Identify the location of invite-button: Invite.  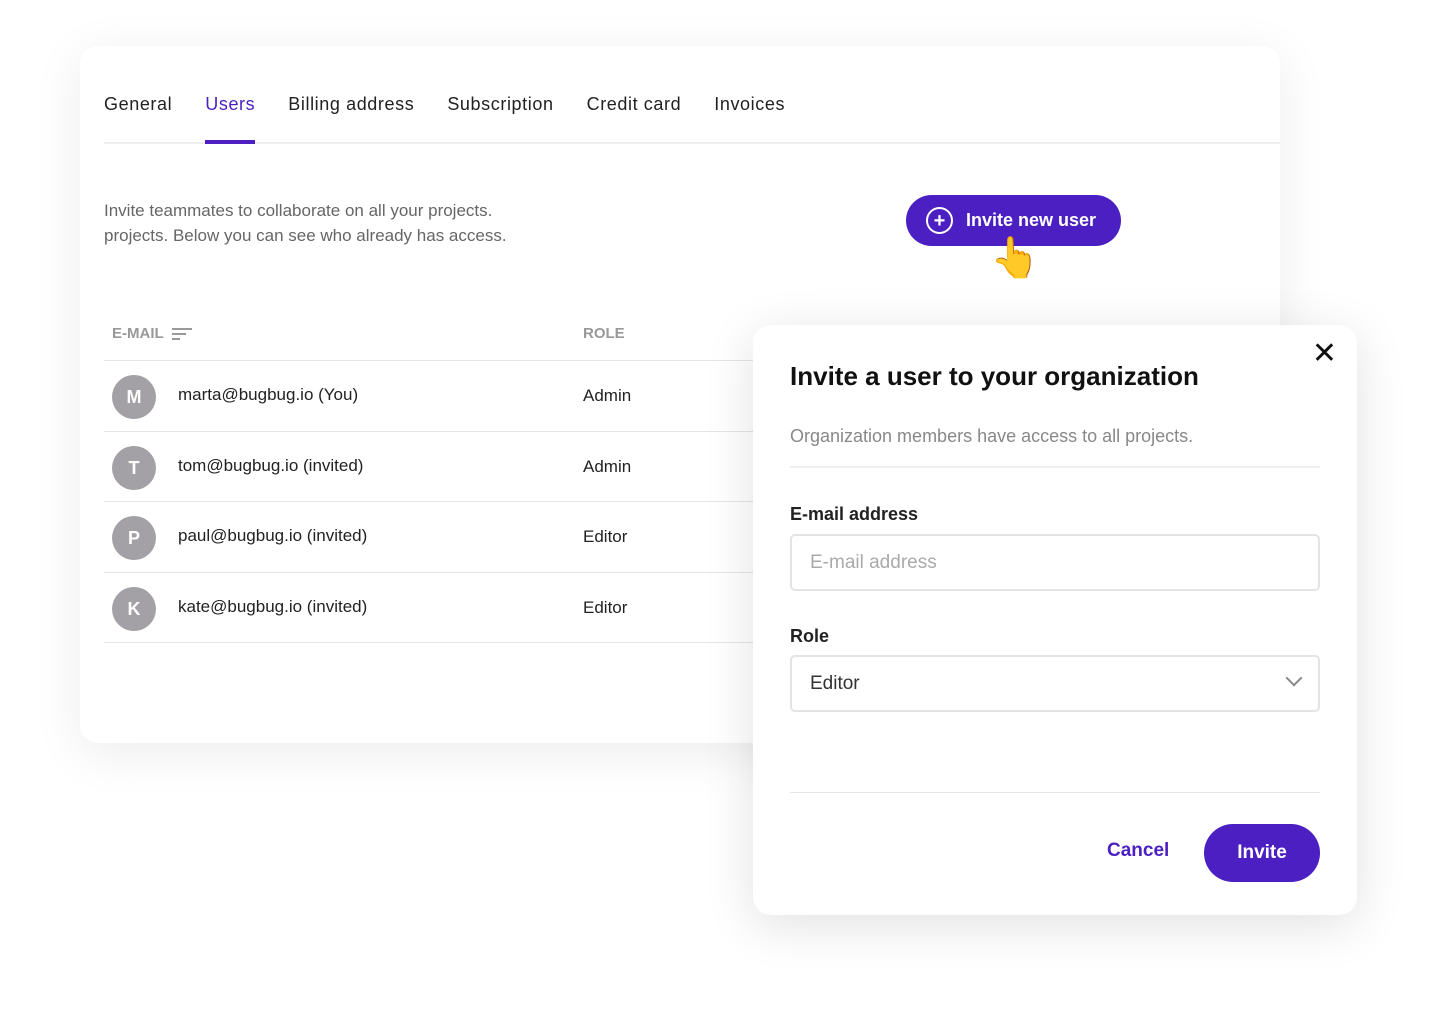
(1262, 853).